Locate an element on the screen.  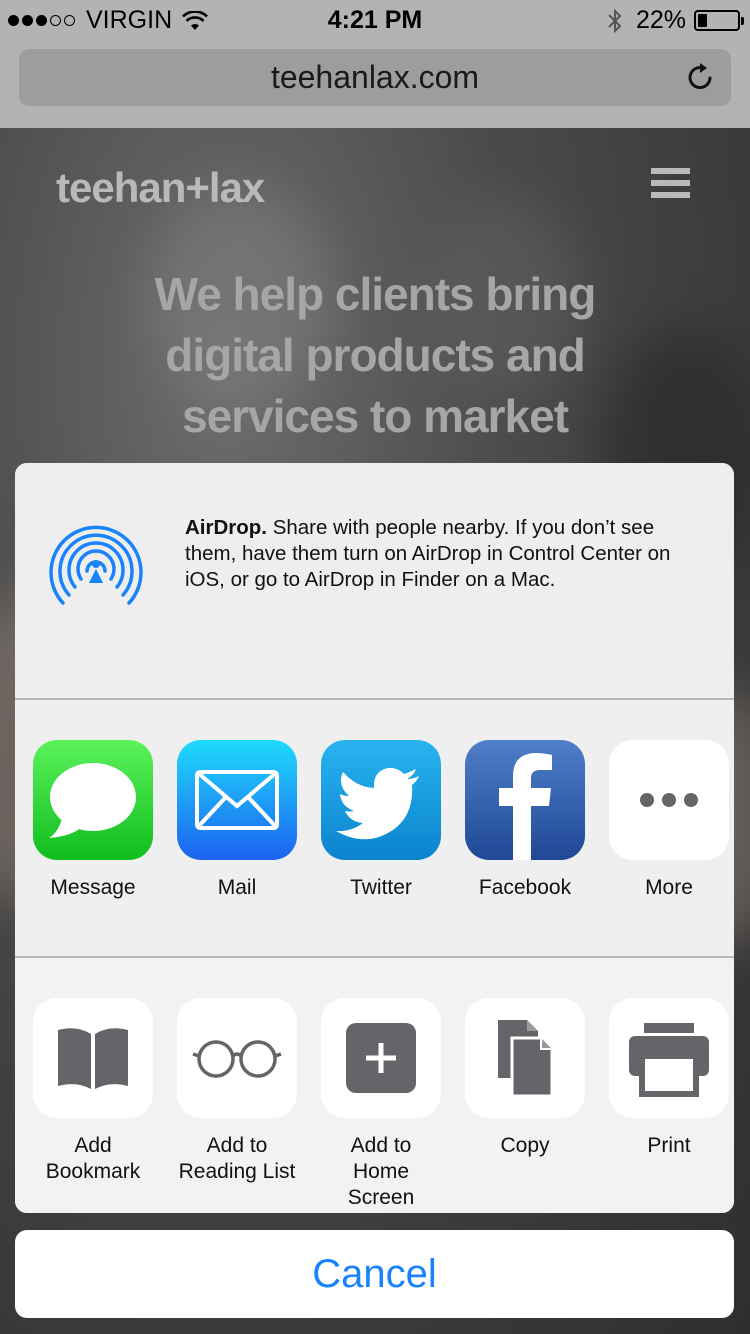
action-label: Add to Home Screen is located at coordinates (381, 1171).